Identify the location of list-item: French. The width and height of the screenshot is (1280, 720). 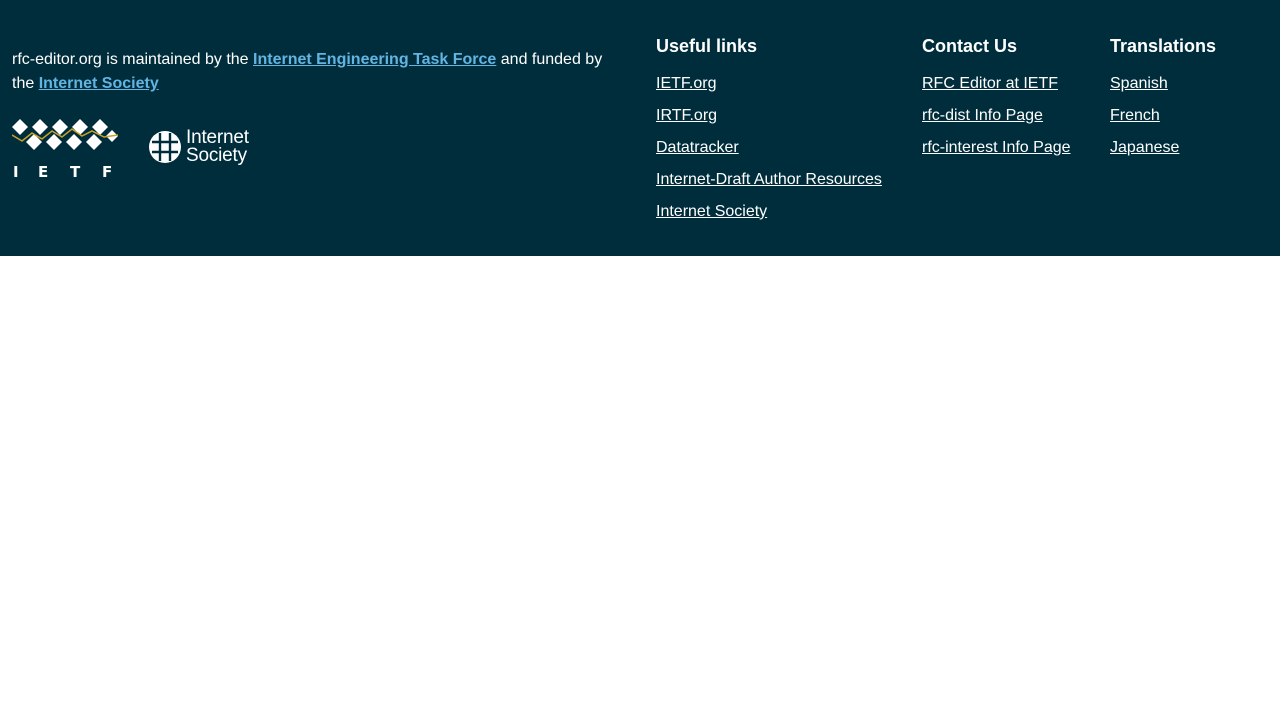
(1163, 116).